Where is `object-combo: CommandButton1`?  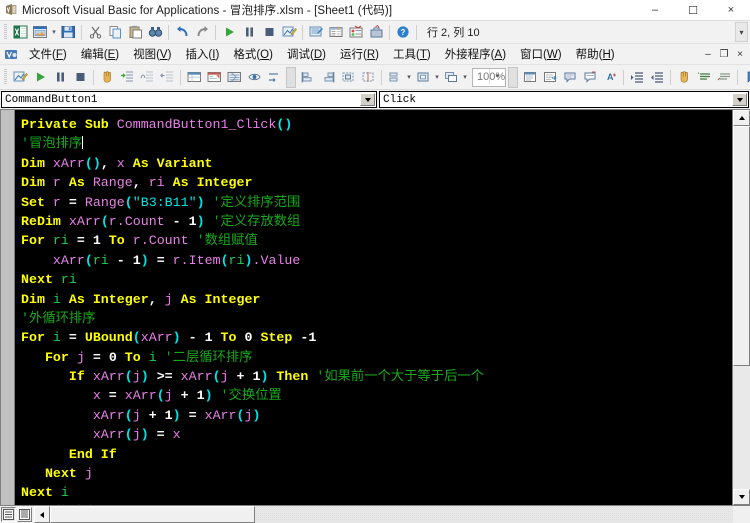
object-combo: CommandButton1 is located at coordinates (189, 99).